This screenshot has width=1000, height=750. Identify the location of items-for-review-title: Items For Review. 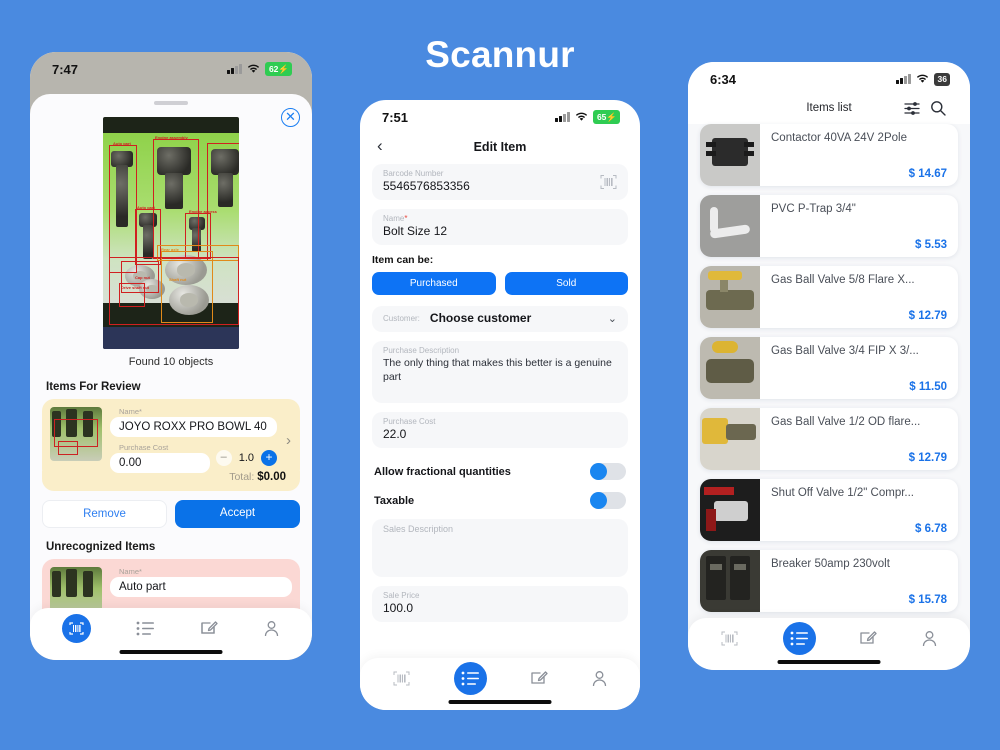
(93, 387).